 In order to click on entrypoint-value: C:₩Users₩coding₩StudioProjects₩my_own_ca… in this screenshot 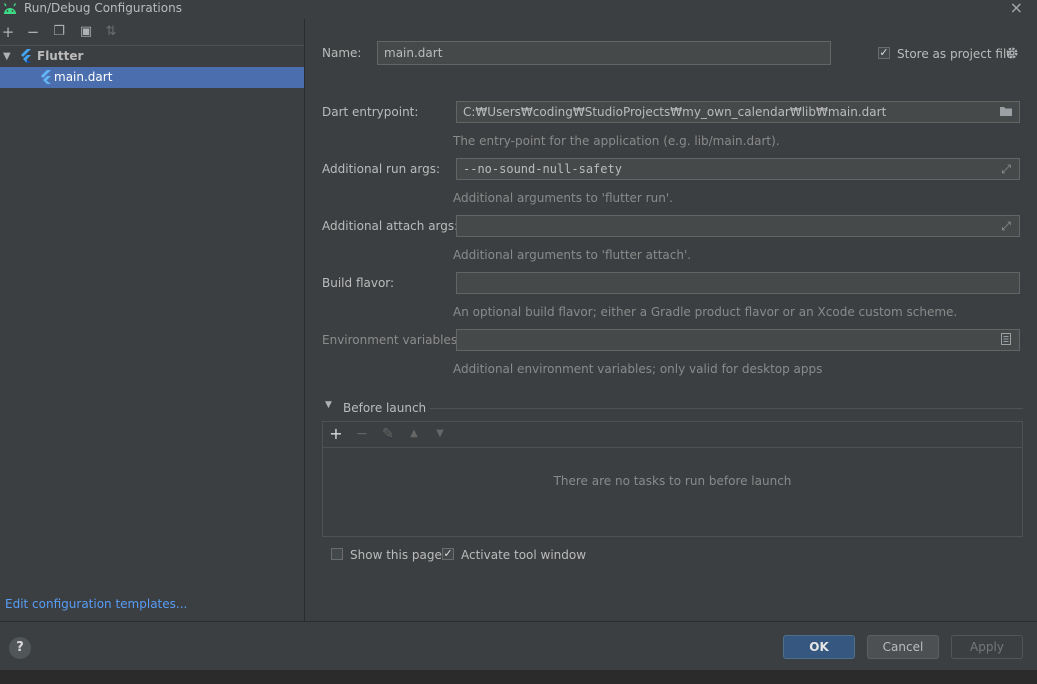, I will do `click(675, 112)`.